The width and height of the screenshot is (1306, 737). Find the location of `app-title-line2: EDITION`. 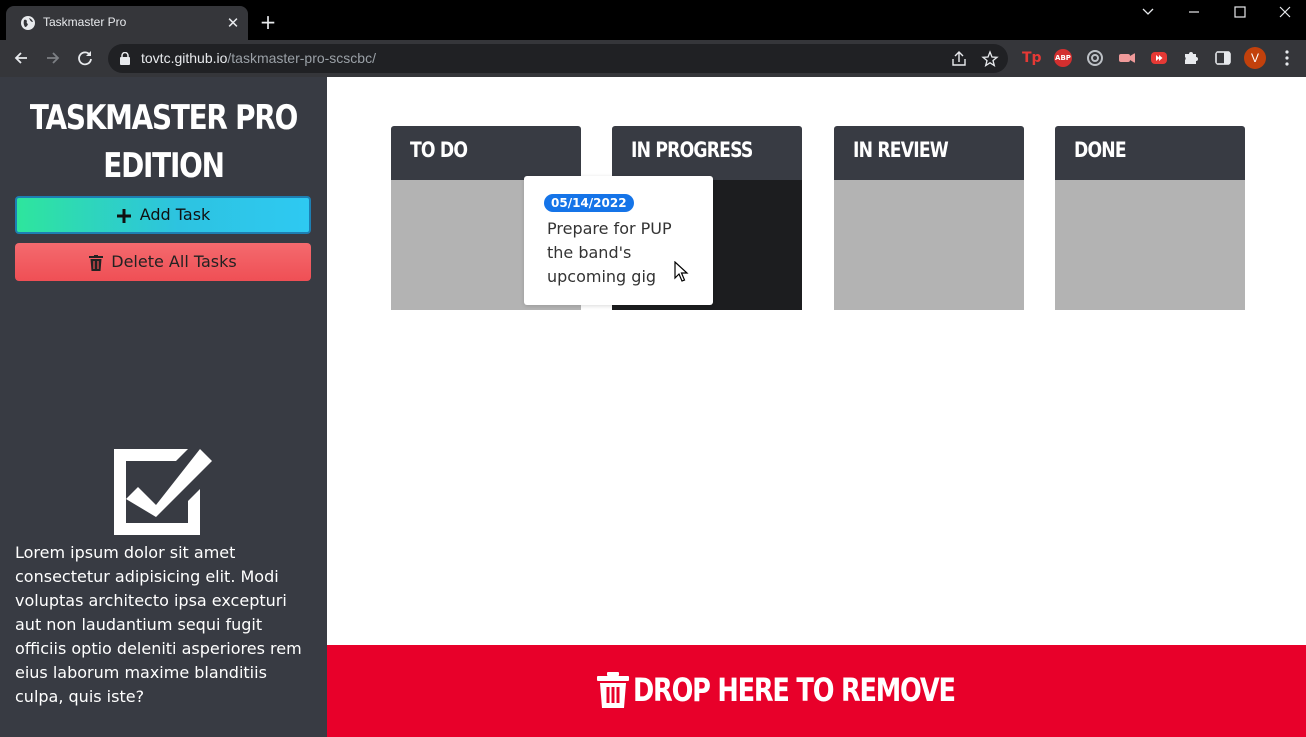

app-title-line2: EDITION is located at coordinates (164, 166).